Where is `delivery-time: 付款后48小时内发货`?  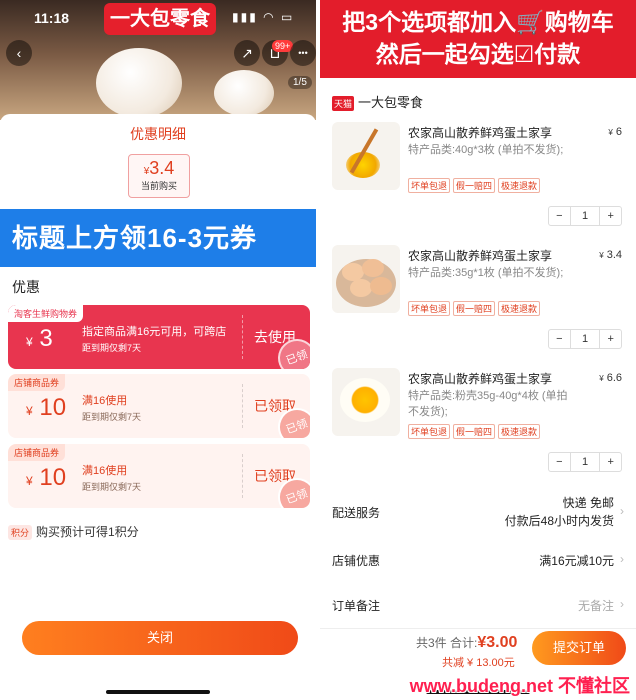
delivery-time: 付款后48小时内发货 is located at coordinates (559, 521).